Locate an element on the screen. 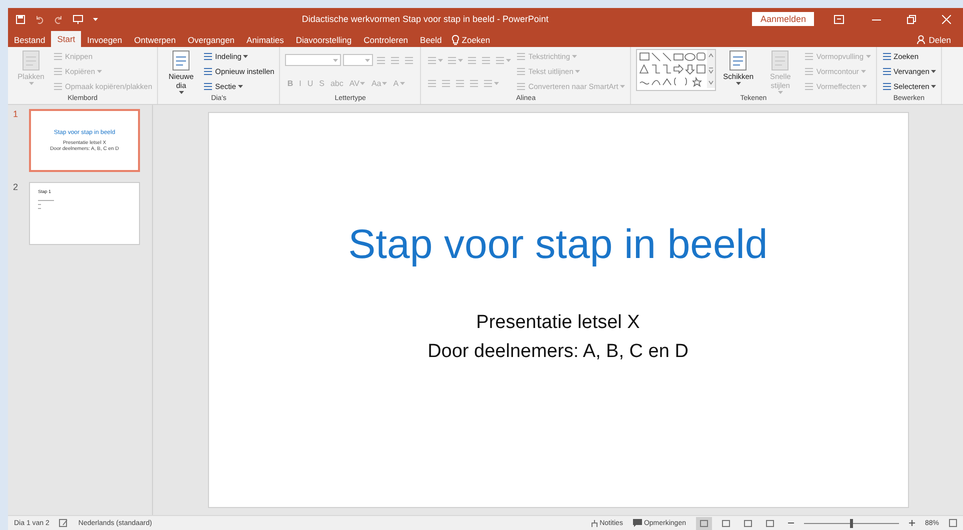  close-icon is located at coordinates (946, 19).